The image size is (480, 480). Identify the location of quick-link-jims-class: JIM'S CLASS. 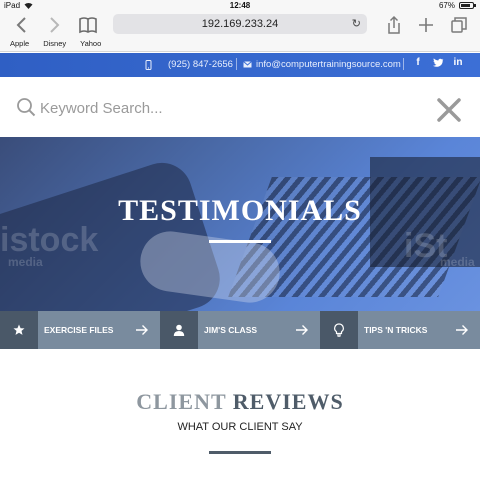
(240, 330).